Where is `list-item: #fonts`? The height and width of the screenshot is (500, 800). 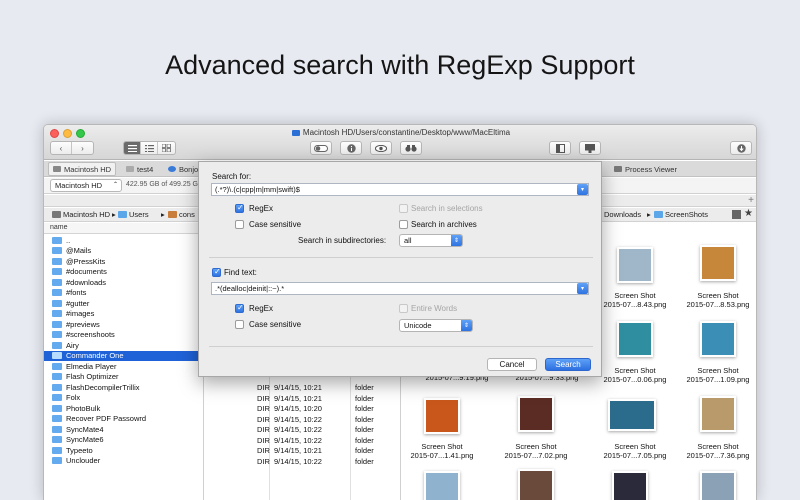 list-item: #fonts is located at coordinates (124, 293).